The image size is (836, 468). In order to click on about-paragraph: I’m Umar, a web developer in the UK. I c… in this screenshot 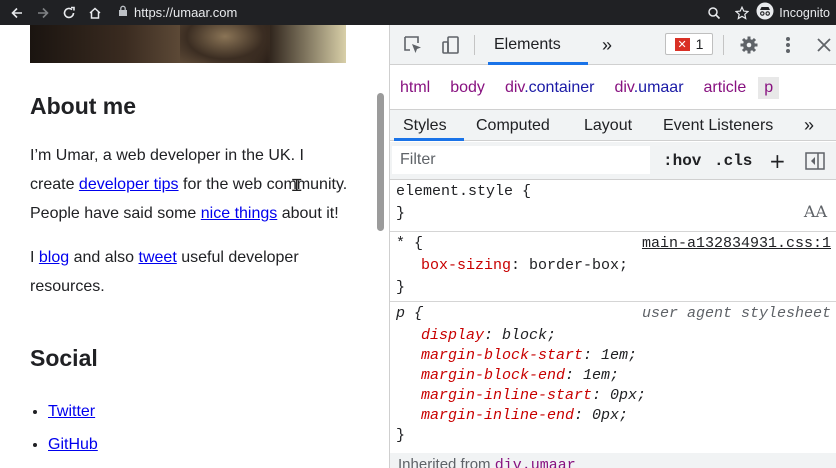, I will do `click(190, 184)`.